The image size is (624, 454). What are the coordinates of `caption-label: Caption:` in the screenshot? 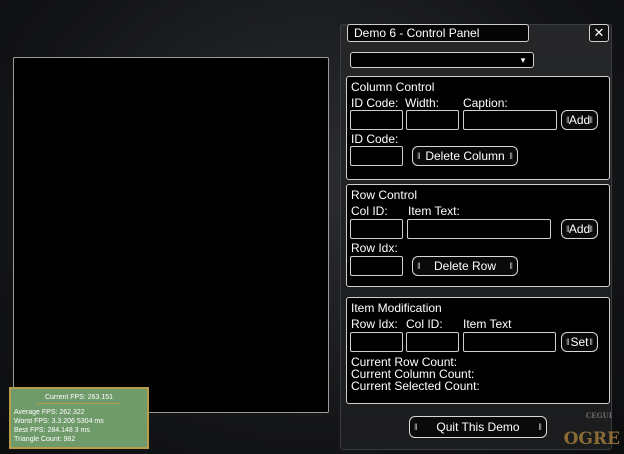 It's located at (485, 103).